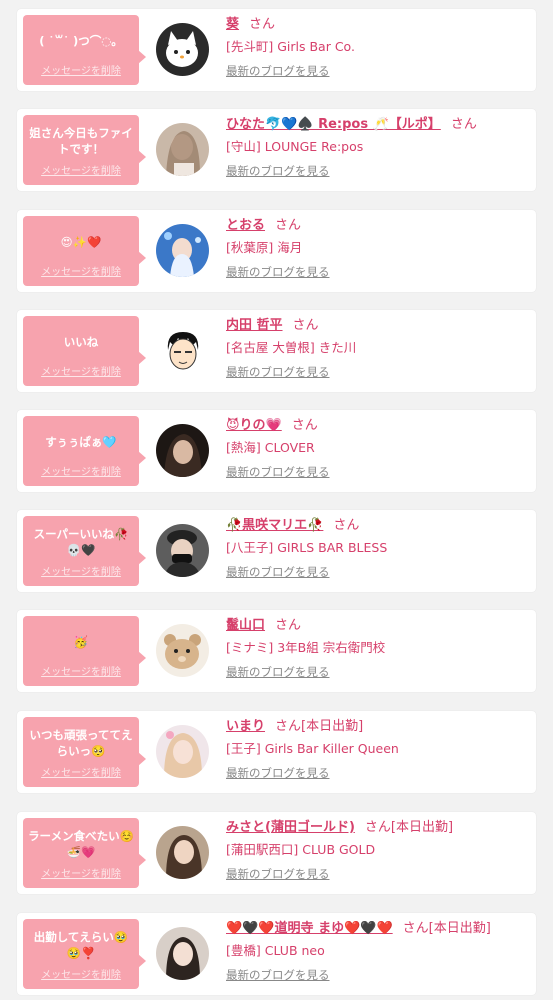 The image size is (553, 1000). I want to click on shop-info: [王子] Girls Bar Killer Queen, so click(312, 748).